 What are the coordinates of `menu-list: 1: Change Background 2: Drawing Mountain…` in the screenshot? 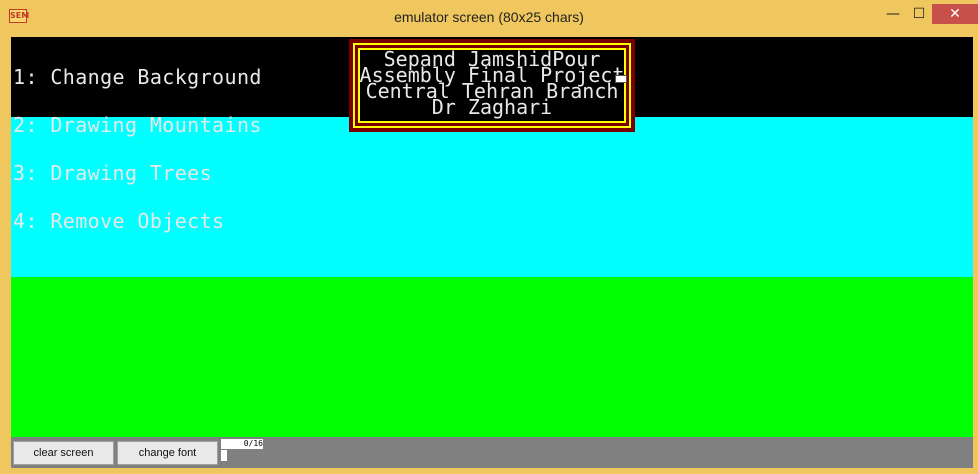 It's located at (137, 149).